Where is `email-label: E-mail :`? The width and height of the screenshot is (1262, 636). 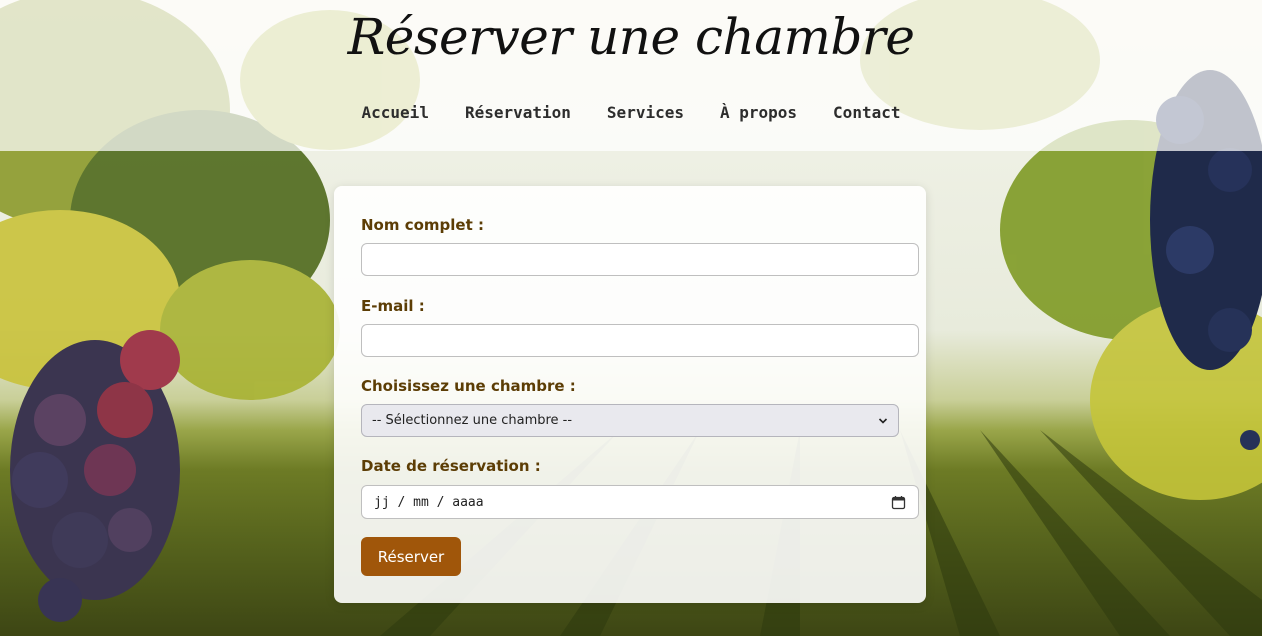
email-label: E-mail : is located at coordinates (393, 306).